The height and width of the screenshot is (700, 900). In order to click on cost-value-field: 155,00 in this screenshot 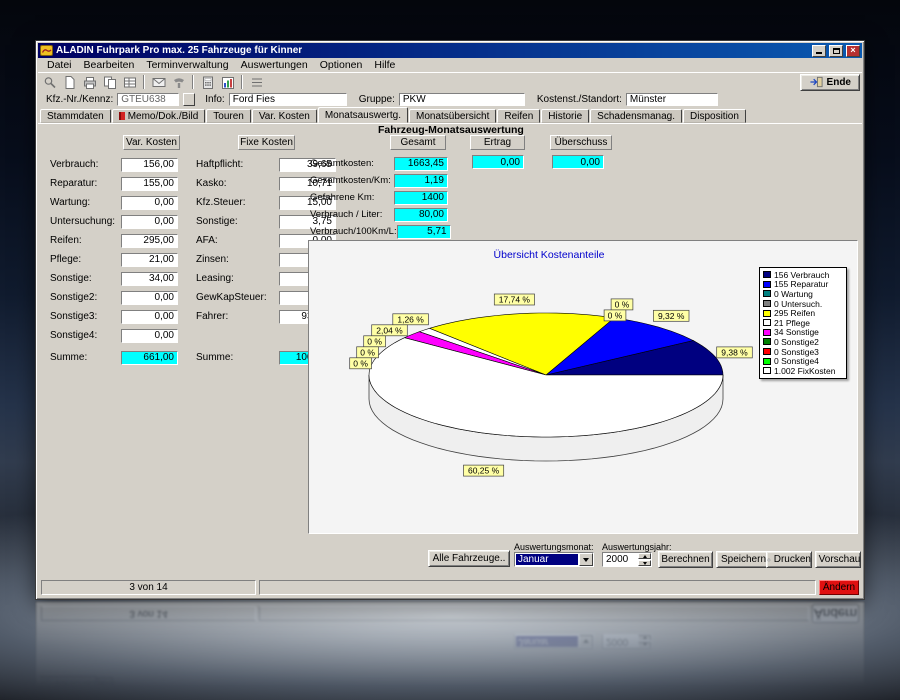, I will do `click(149, 183)`.